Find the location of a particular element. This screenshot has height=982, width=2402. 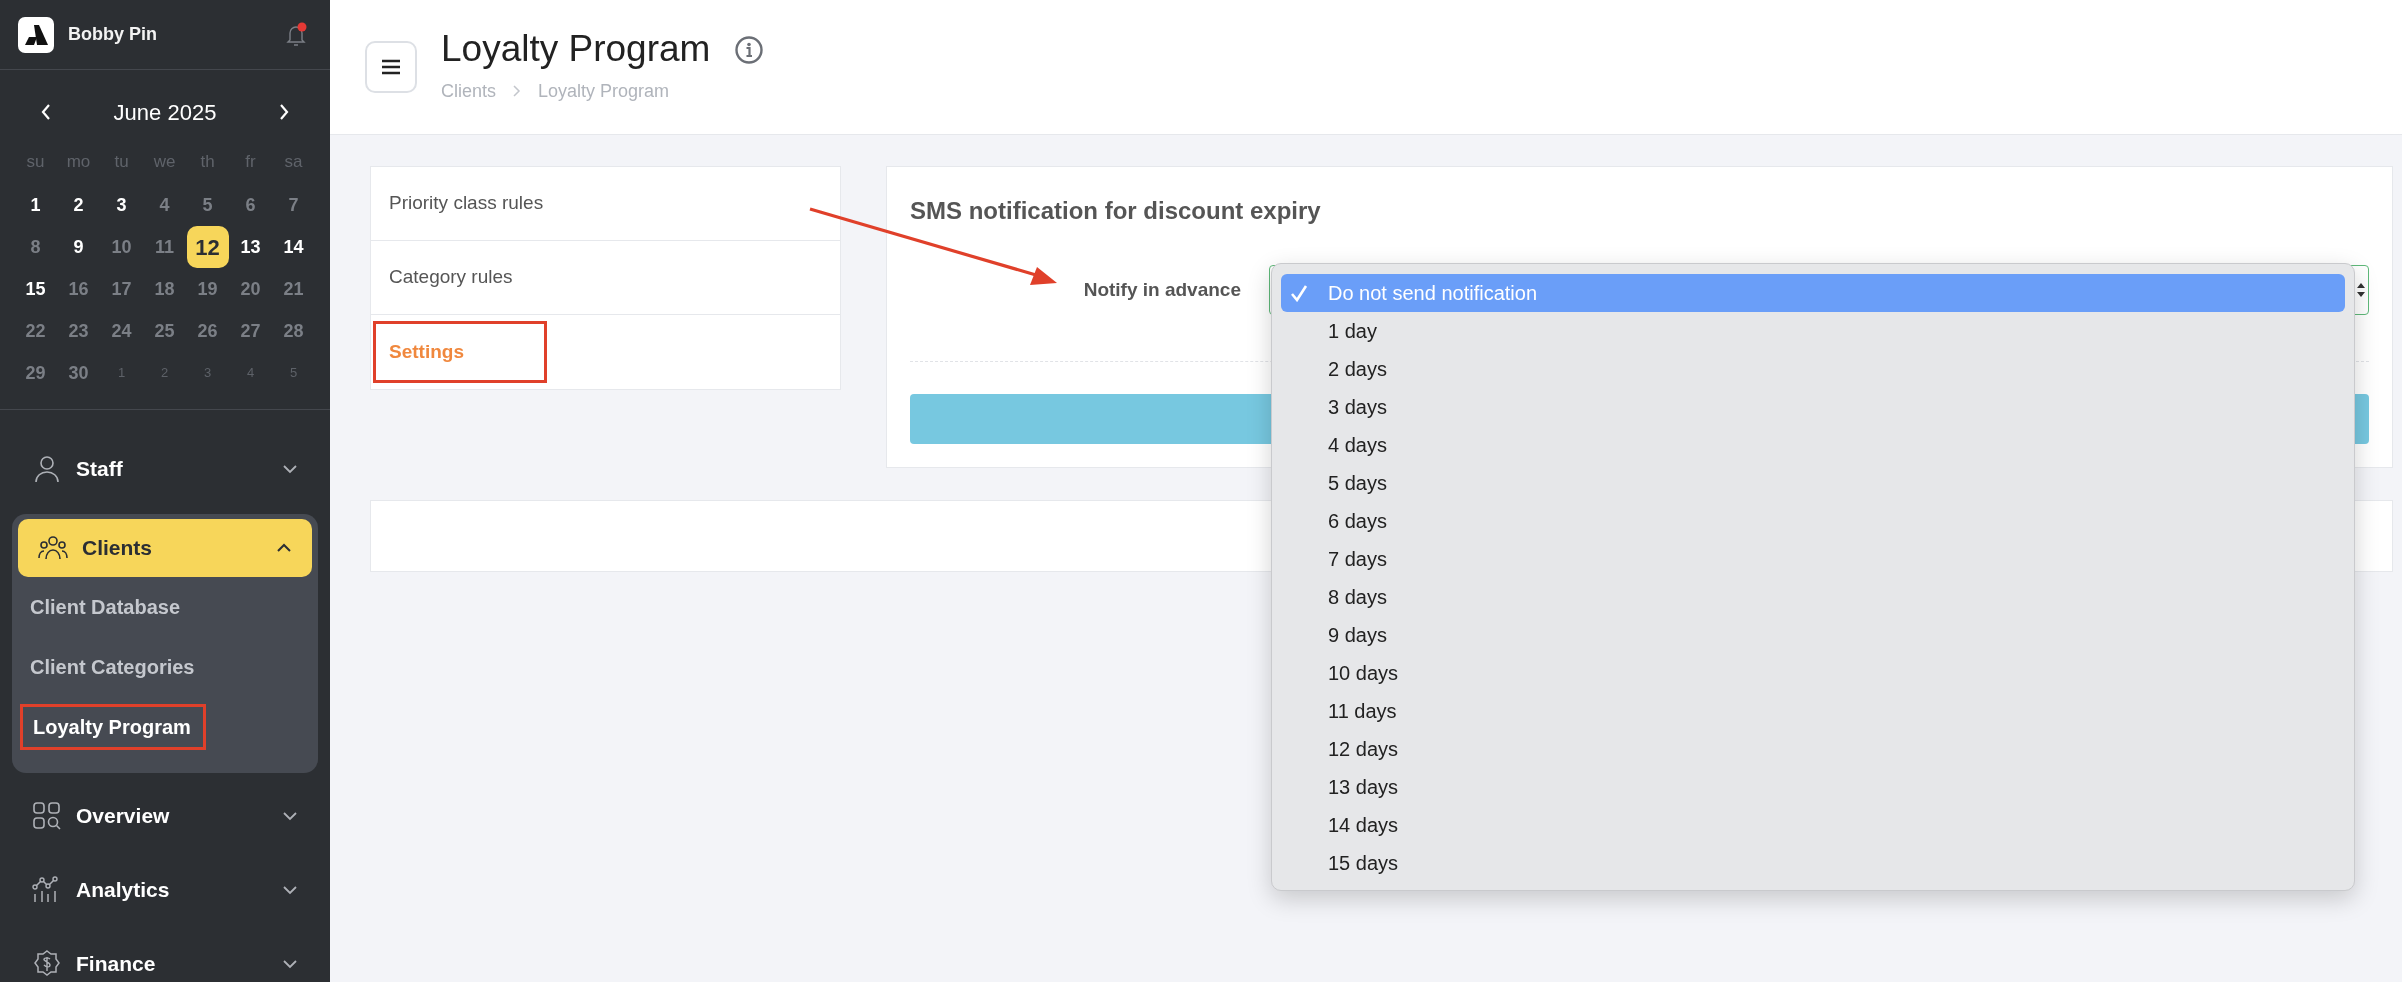

calendar-day: 28 is located at coordinates (293, 331).